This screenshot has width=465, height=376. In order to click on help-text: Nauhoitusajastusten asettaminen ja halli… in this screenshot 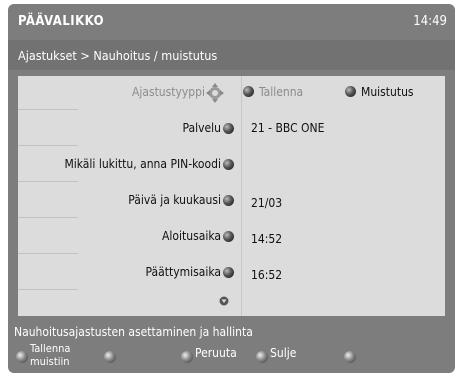, I will do `click(133, 332)`.